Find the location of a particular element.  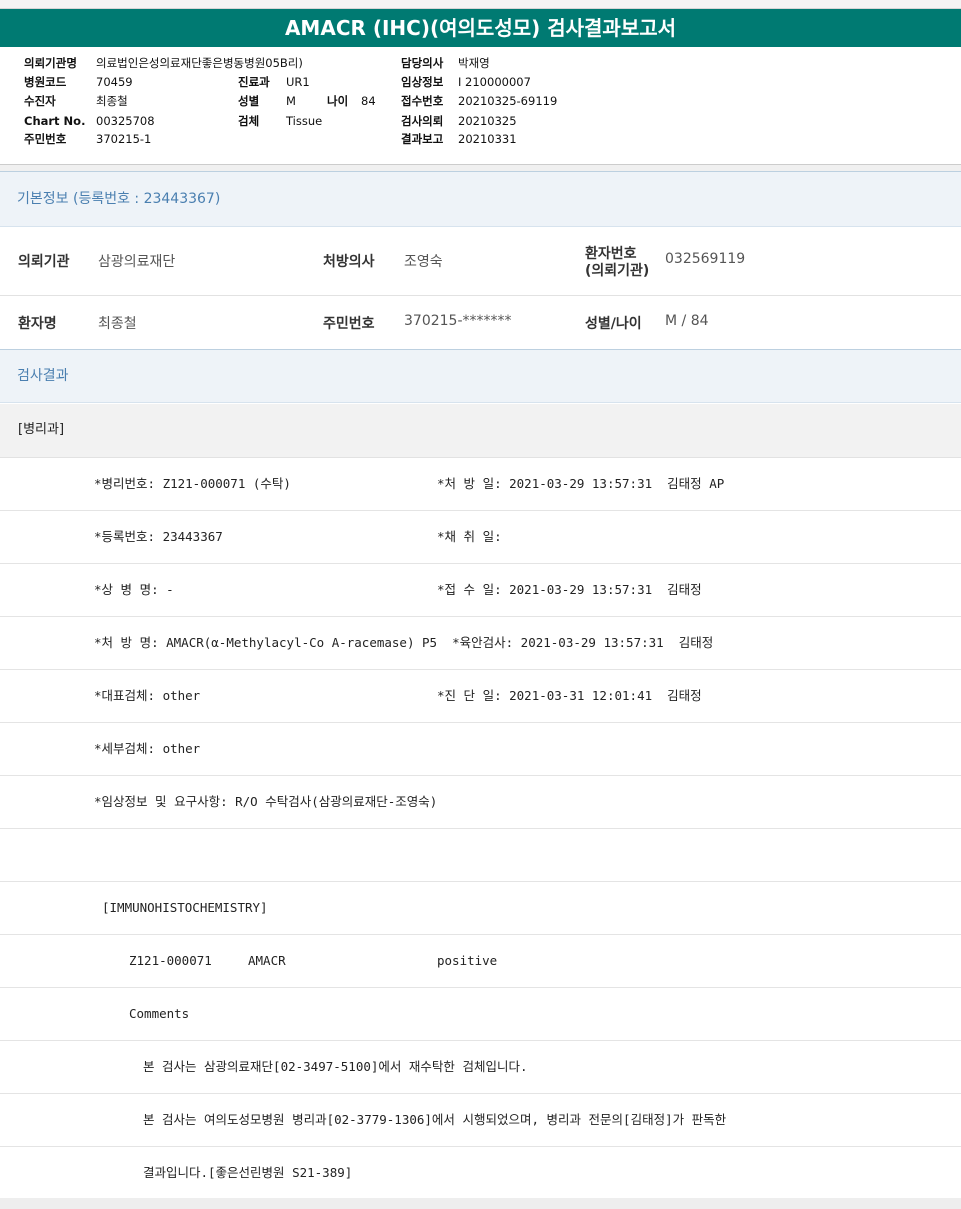

result-line-left: *대표검체: other is located at coordinates (147, 695).